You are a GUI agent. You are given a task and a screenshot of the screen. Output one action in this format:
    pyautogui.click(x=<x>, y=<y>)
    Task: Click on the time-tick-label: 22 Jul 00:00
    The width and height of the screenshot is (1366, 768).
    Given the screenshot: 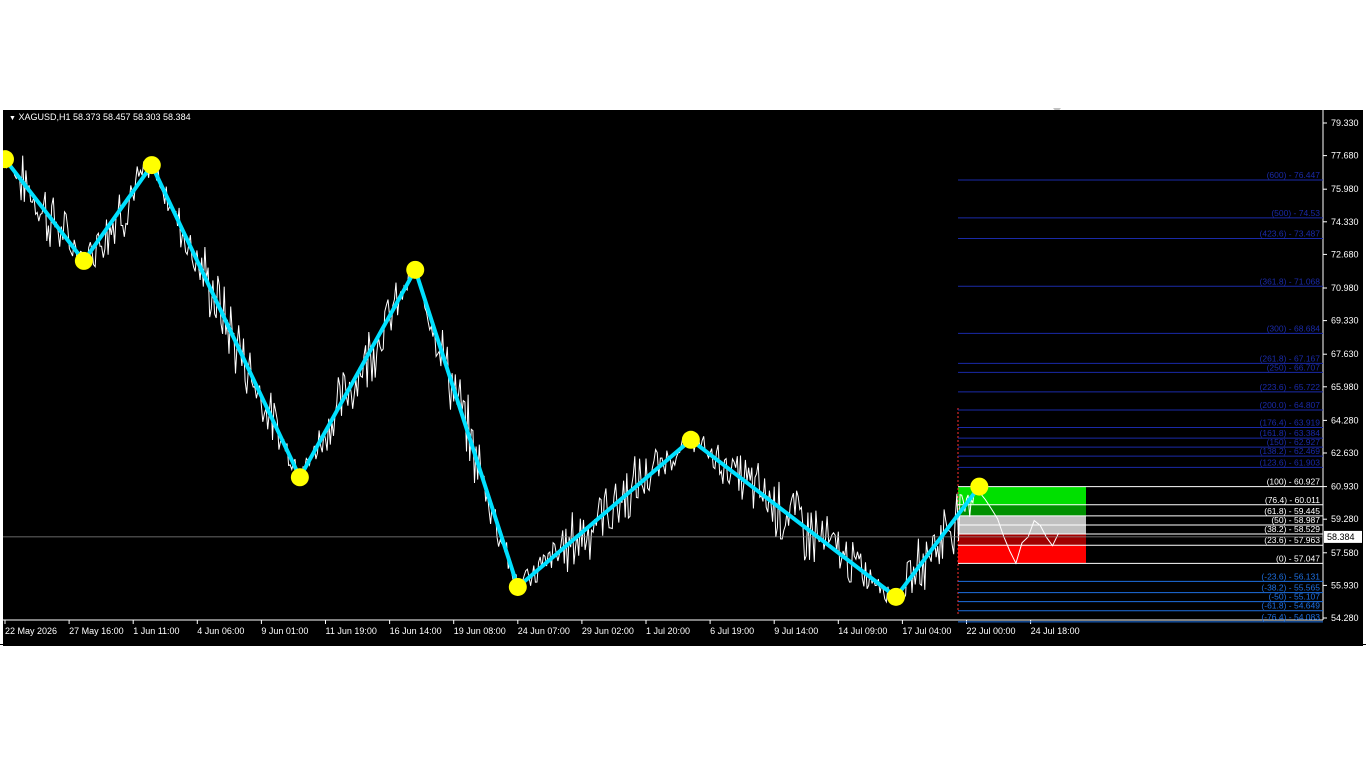 What is the action you would take?
    pyautogui.click(x=991, y=631)
    